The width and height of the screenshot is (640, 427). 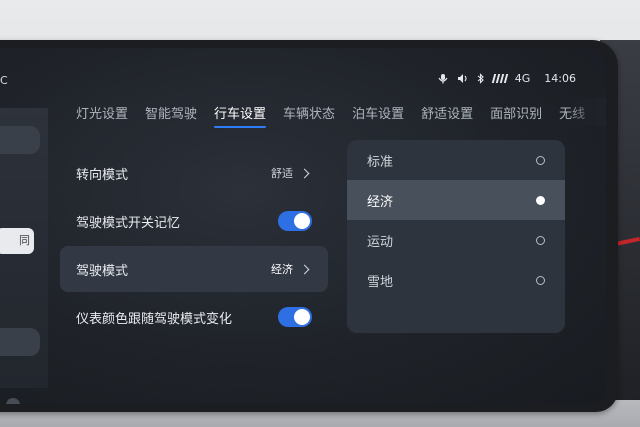 I want to click on cluster-color-row: 仪表颜色跟随驾驶模式变化, so click(x=194, y=317).